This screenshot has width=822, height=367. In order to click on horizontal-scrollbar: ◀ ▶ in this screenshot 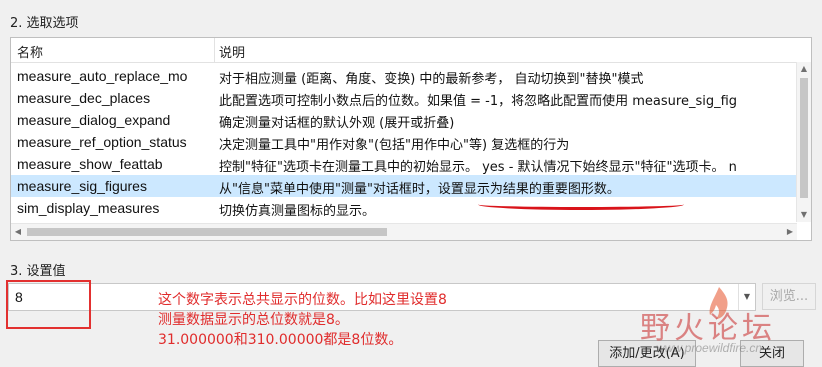, I will do `click(404, 231)`.